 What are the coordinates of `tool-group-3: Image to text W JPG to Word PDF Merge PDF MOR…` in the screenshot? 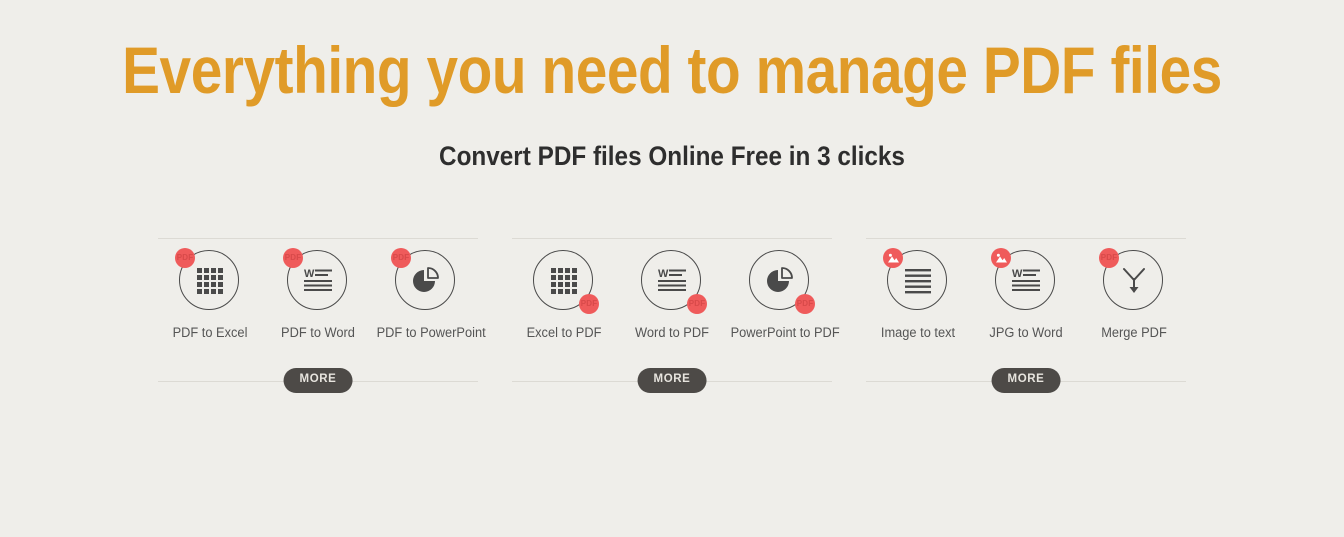 It's located at (1026, 315).